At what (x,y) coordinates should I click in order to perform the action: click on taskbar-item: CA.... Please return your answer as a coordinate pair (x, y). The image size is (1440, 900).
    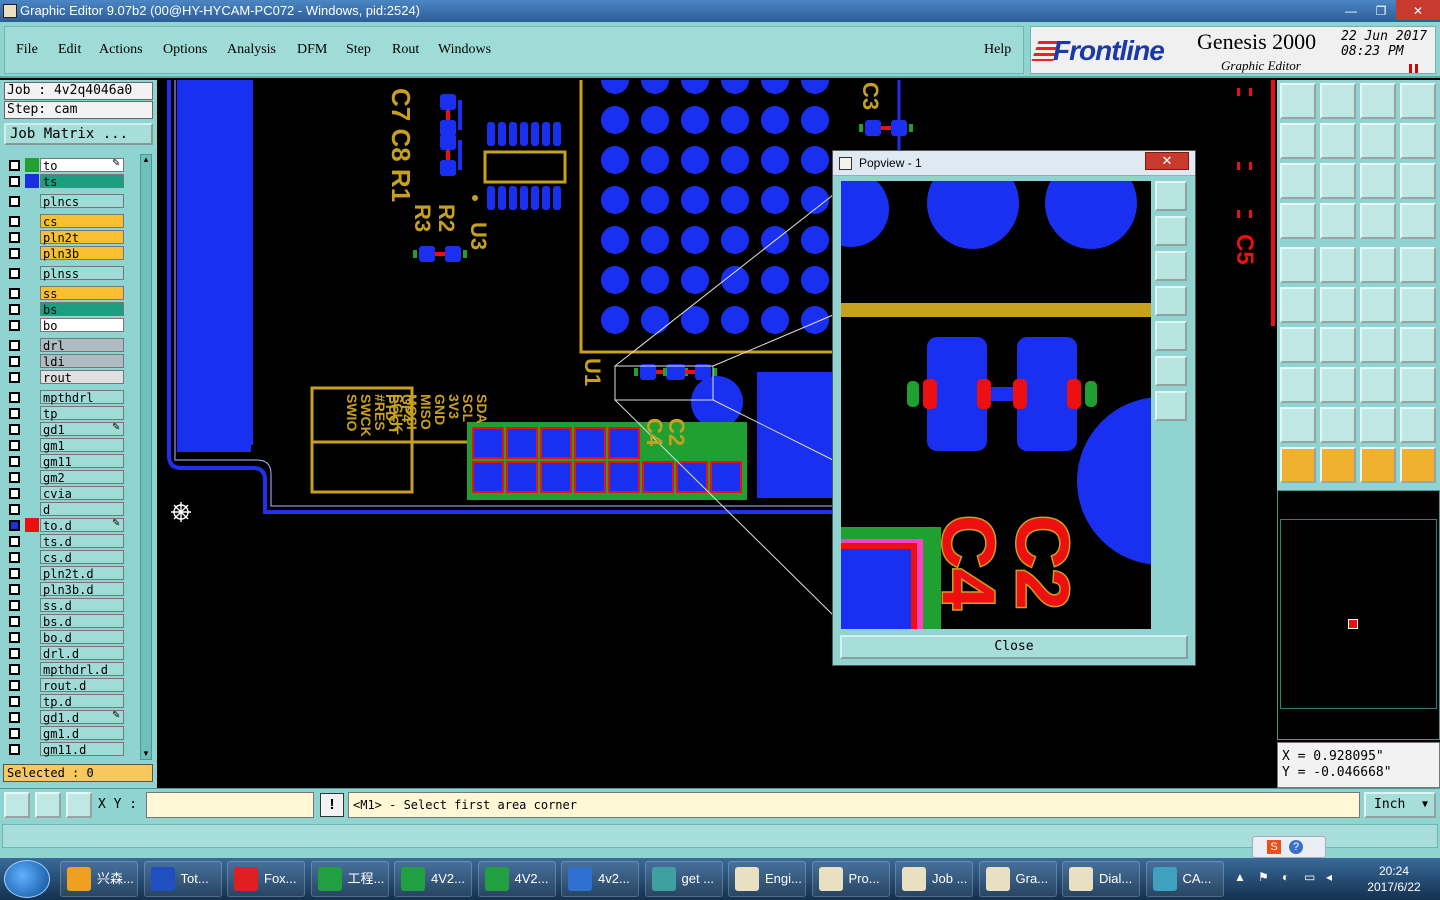
    Looking at the image, I should click on (1184, 879).